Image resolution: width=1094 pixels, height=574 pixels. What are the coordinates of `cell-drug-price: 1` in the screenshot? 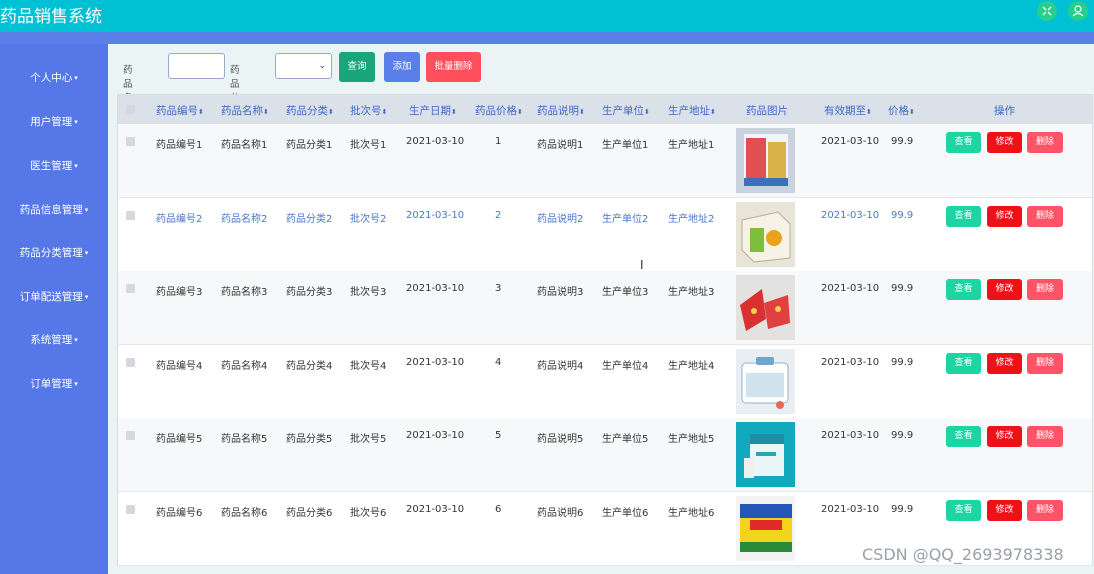 It's located at (498, 141).